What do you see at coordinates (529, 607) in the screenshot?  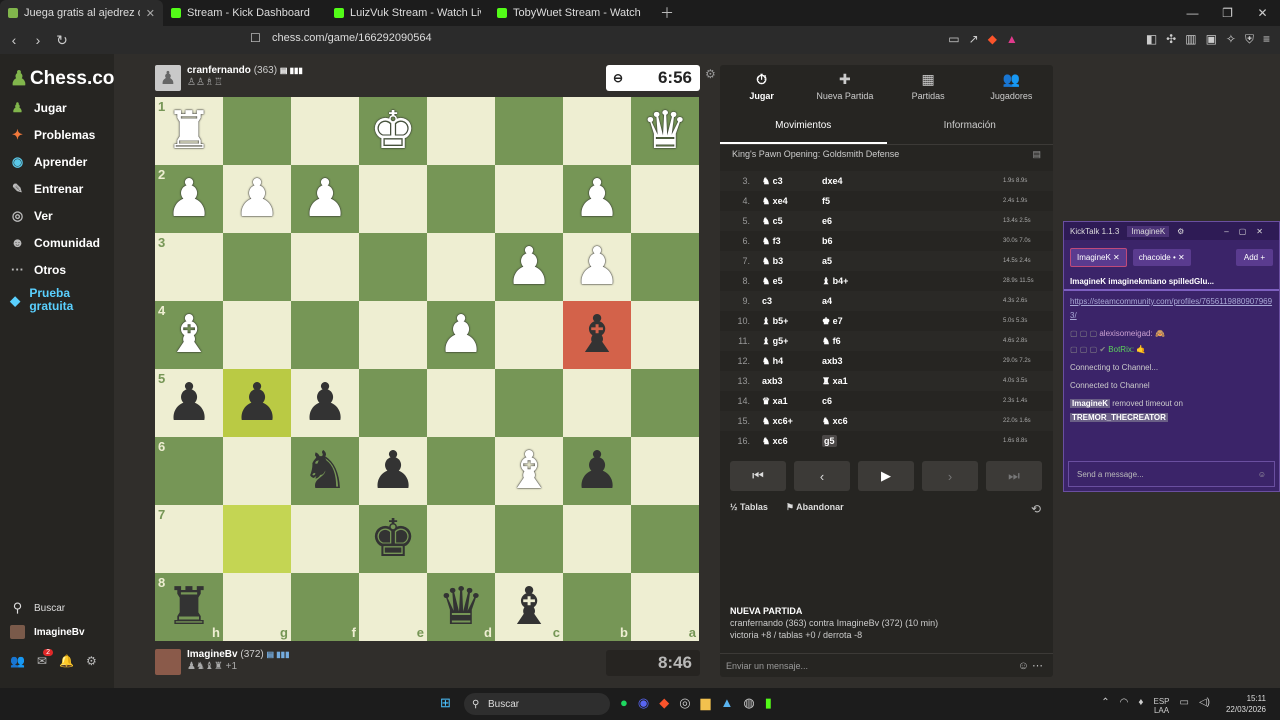 I see `board-square: c ♝` at bounding box center [529, 607].